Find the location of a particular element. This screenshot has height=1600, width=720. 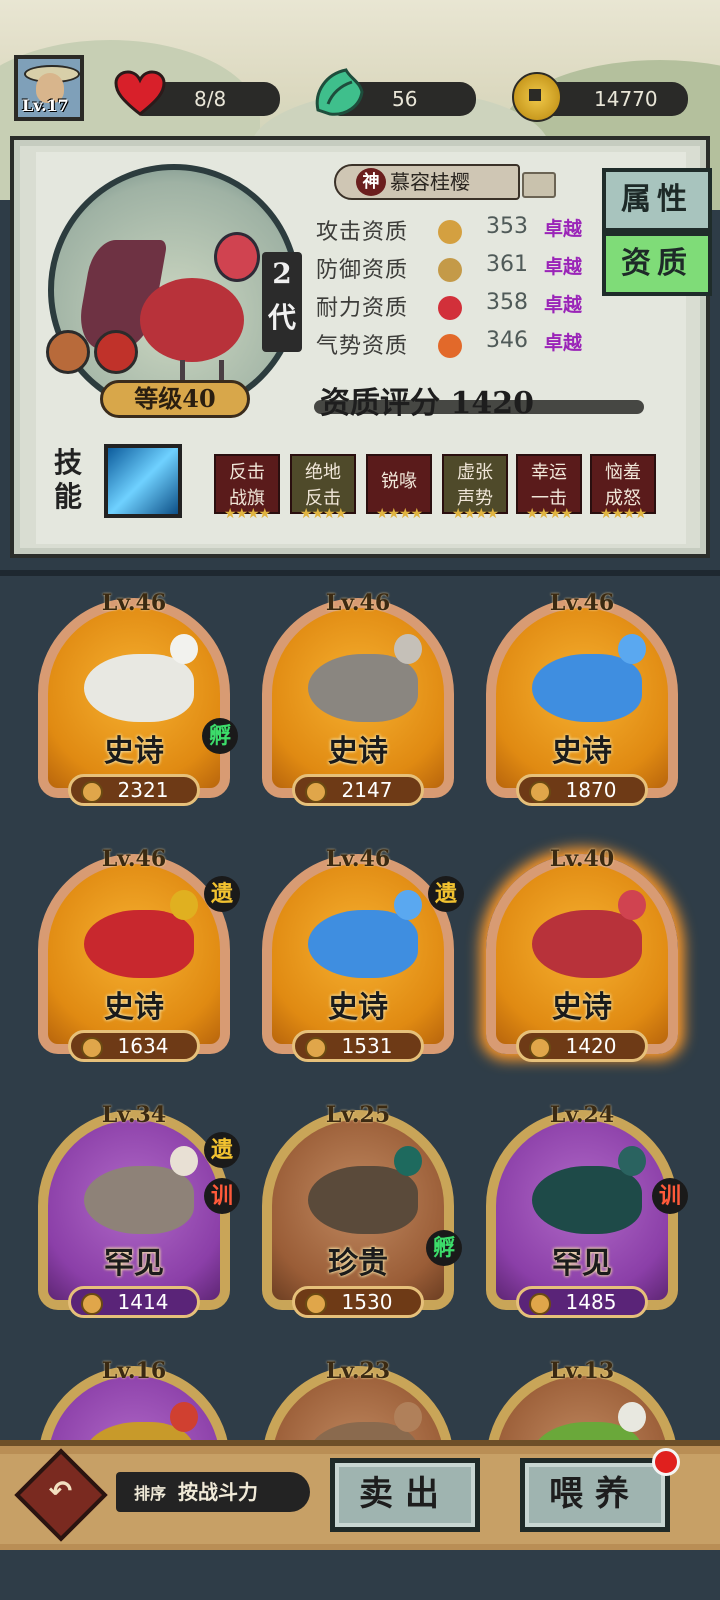

attr-defense: 防御资质 361 卓越 is located at coordinates (449, 267).